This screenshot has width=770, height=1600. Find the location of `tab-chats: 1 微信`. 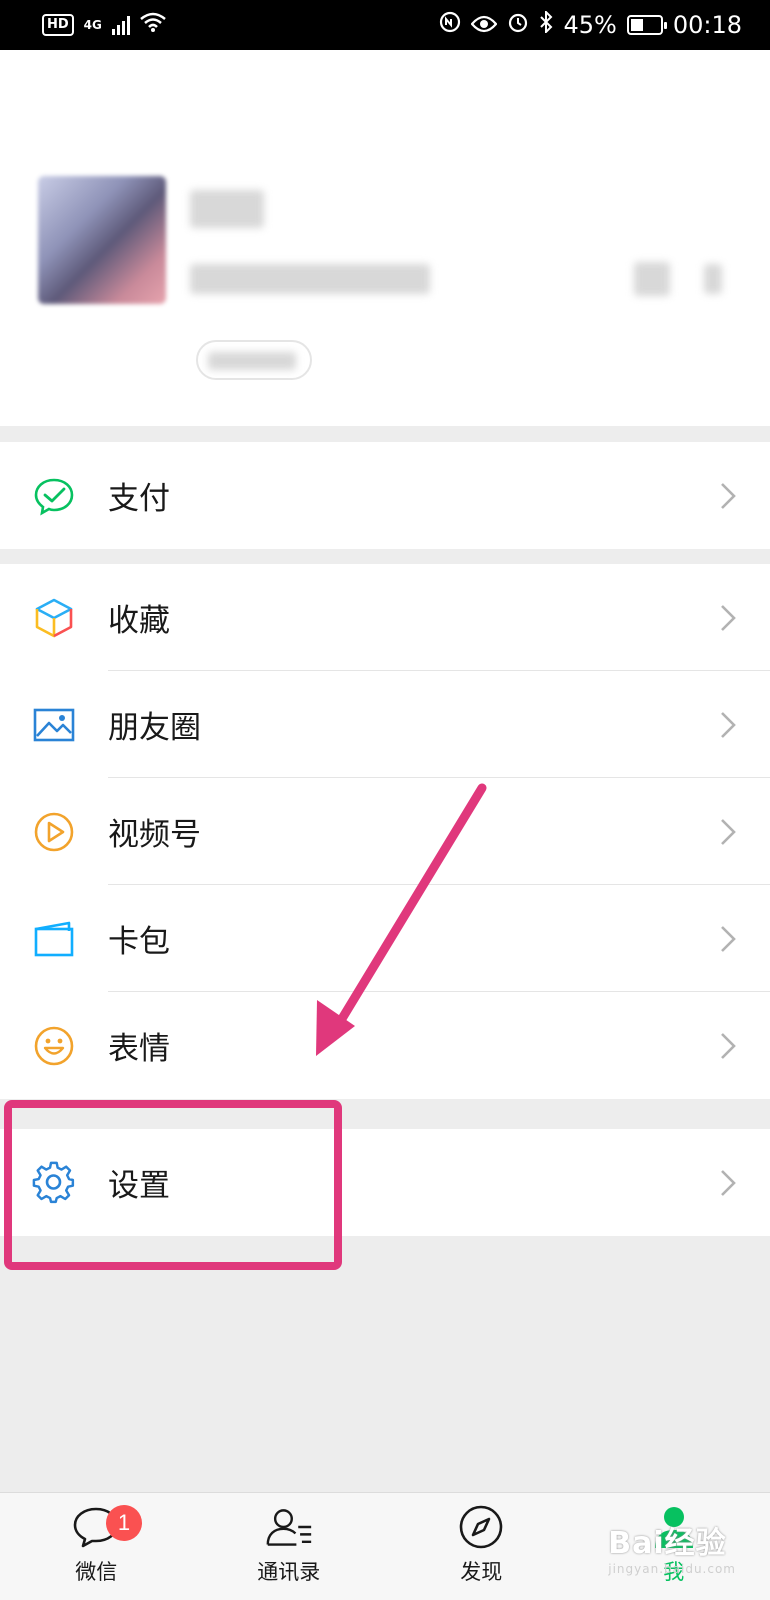

tab-chats: 1 微信 is located at coordinates (96, 1546).